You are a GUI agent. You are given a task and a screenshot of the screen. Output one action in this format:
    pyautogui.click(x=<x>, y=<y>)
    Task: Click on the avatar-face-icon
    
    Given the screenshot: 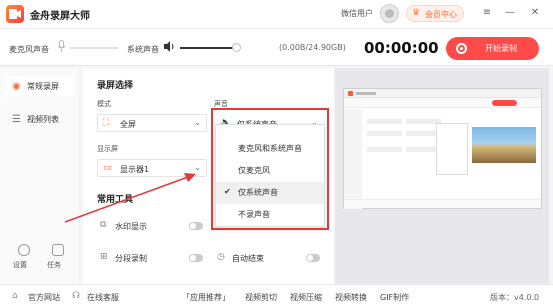 What is the action you would take?
    pyautogui.click(x=389, y=13)
    